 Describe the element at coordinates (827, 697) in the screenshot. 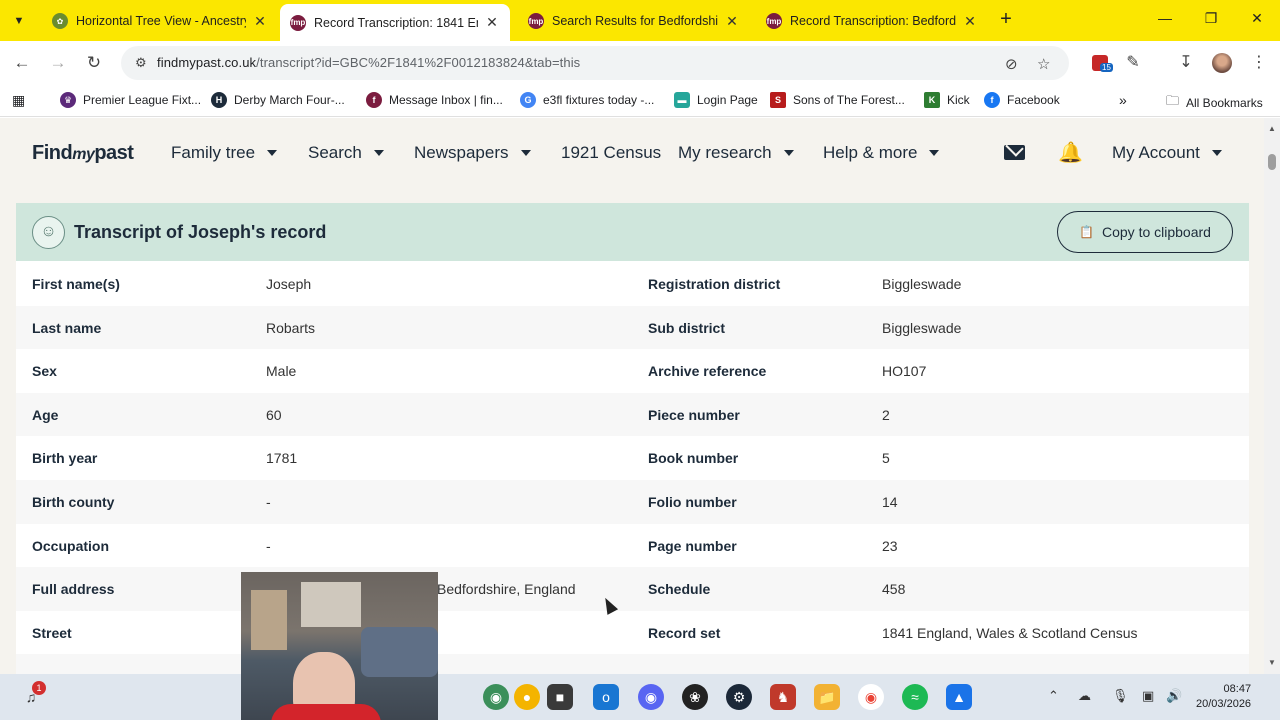

I see `file-explorer-icon: 📁` at that location.